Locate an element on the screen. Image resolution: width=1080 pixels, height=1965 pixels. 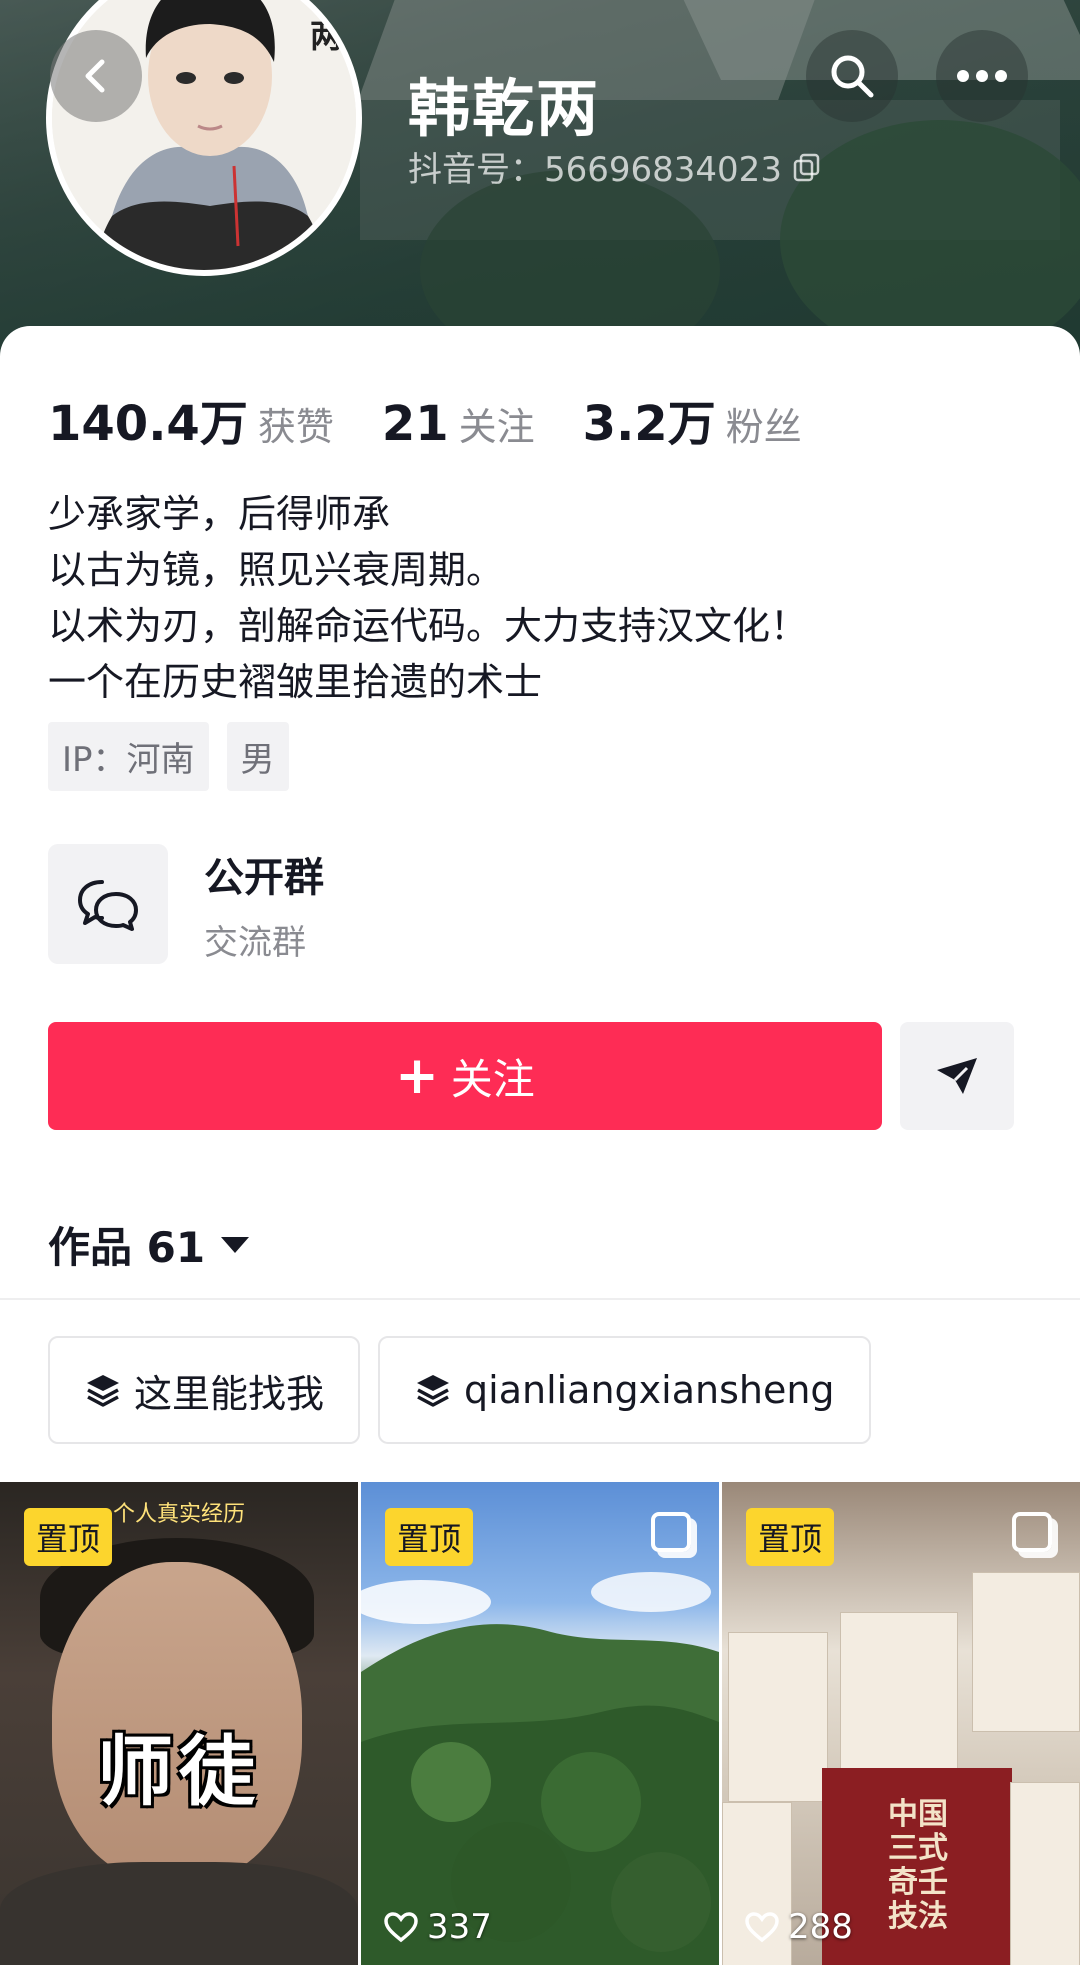
profile-stats: 140.4万 获赞 21 关注 3.2万 粉丝 is located at coordinates (449, 419).